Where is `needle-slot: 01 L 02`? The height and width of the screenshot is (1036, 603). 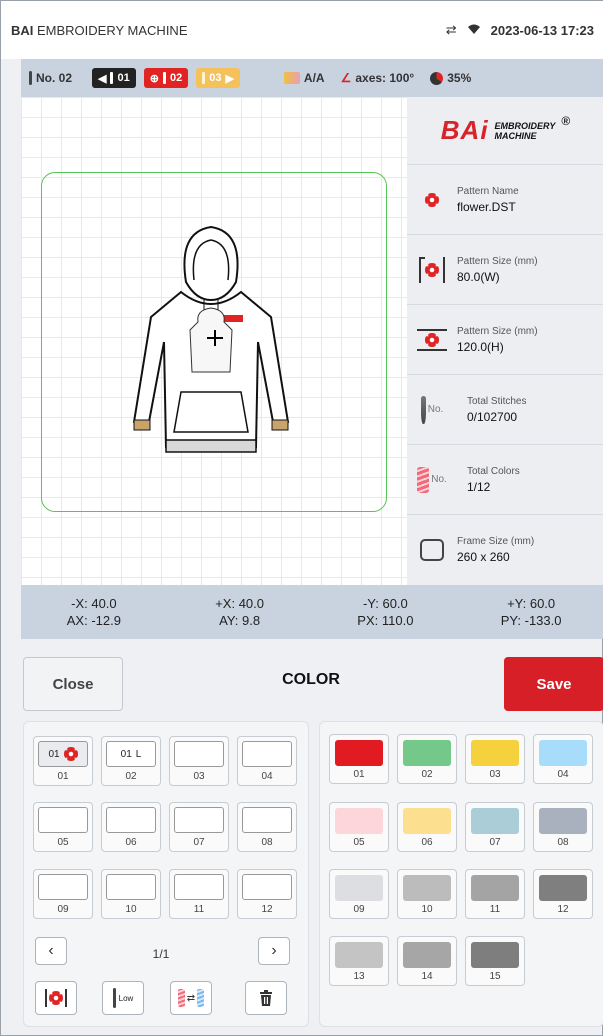
needle-slot: 01 L 02 is located at coordinates (131, 761).